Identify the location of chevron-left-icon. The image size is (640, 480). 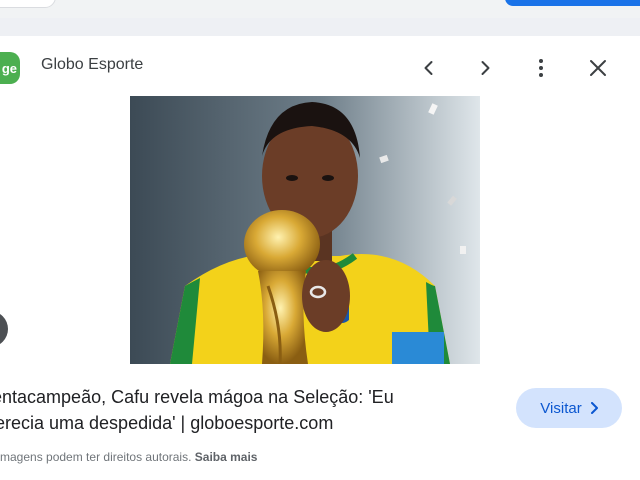
(428, 68).